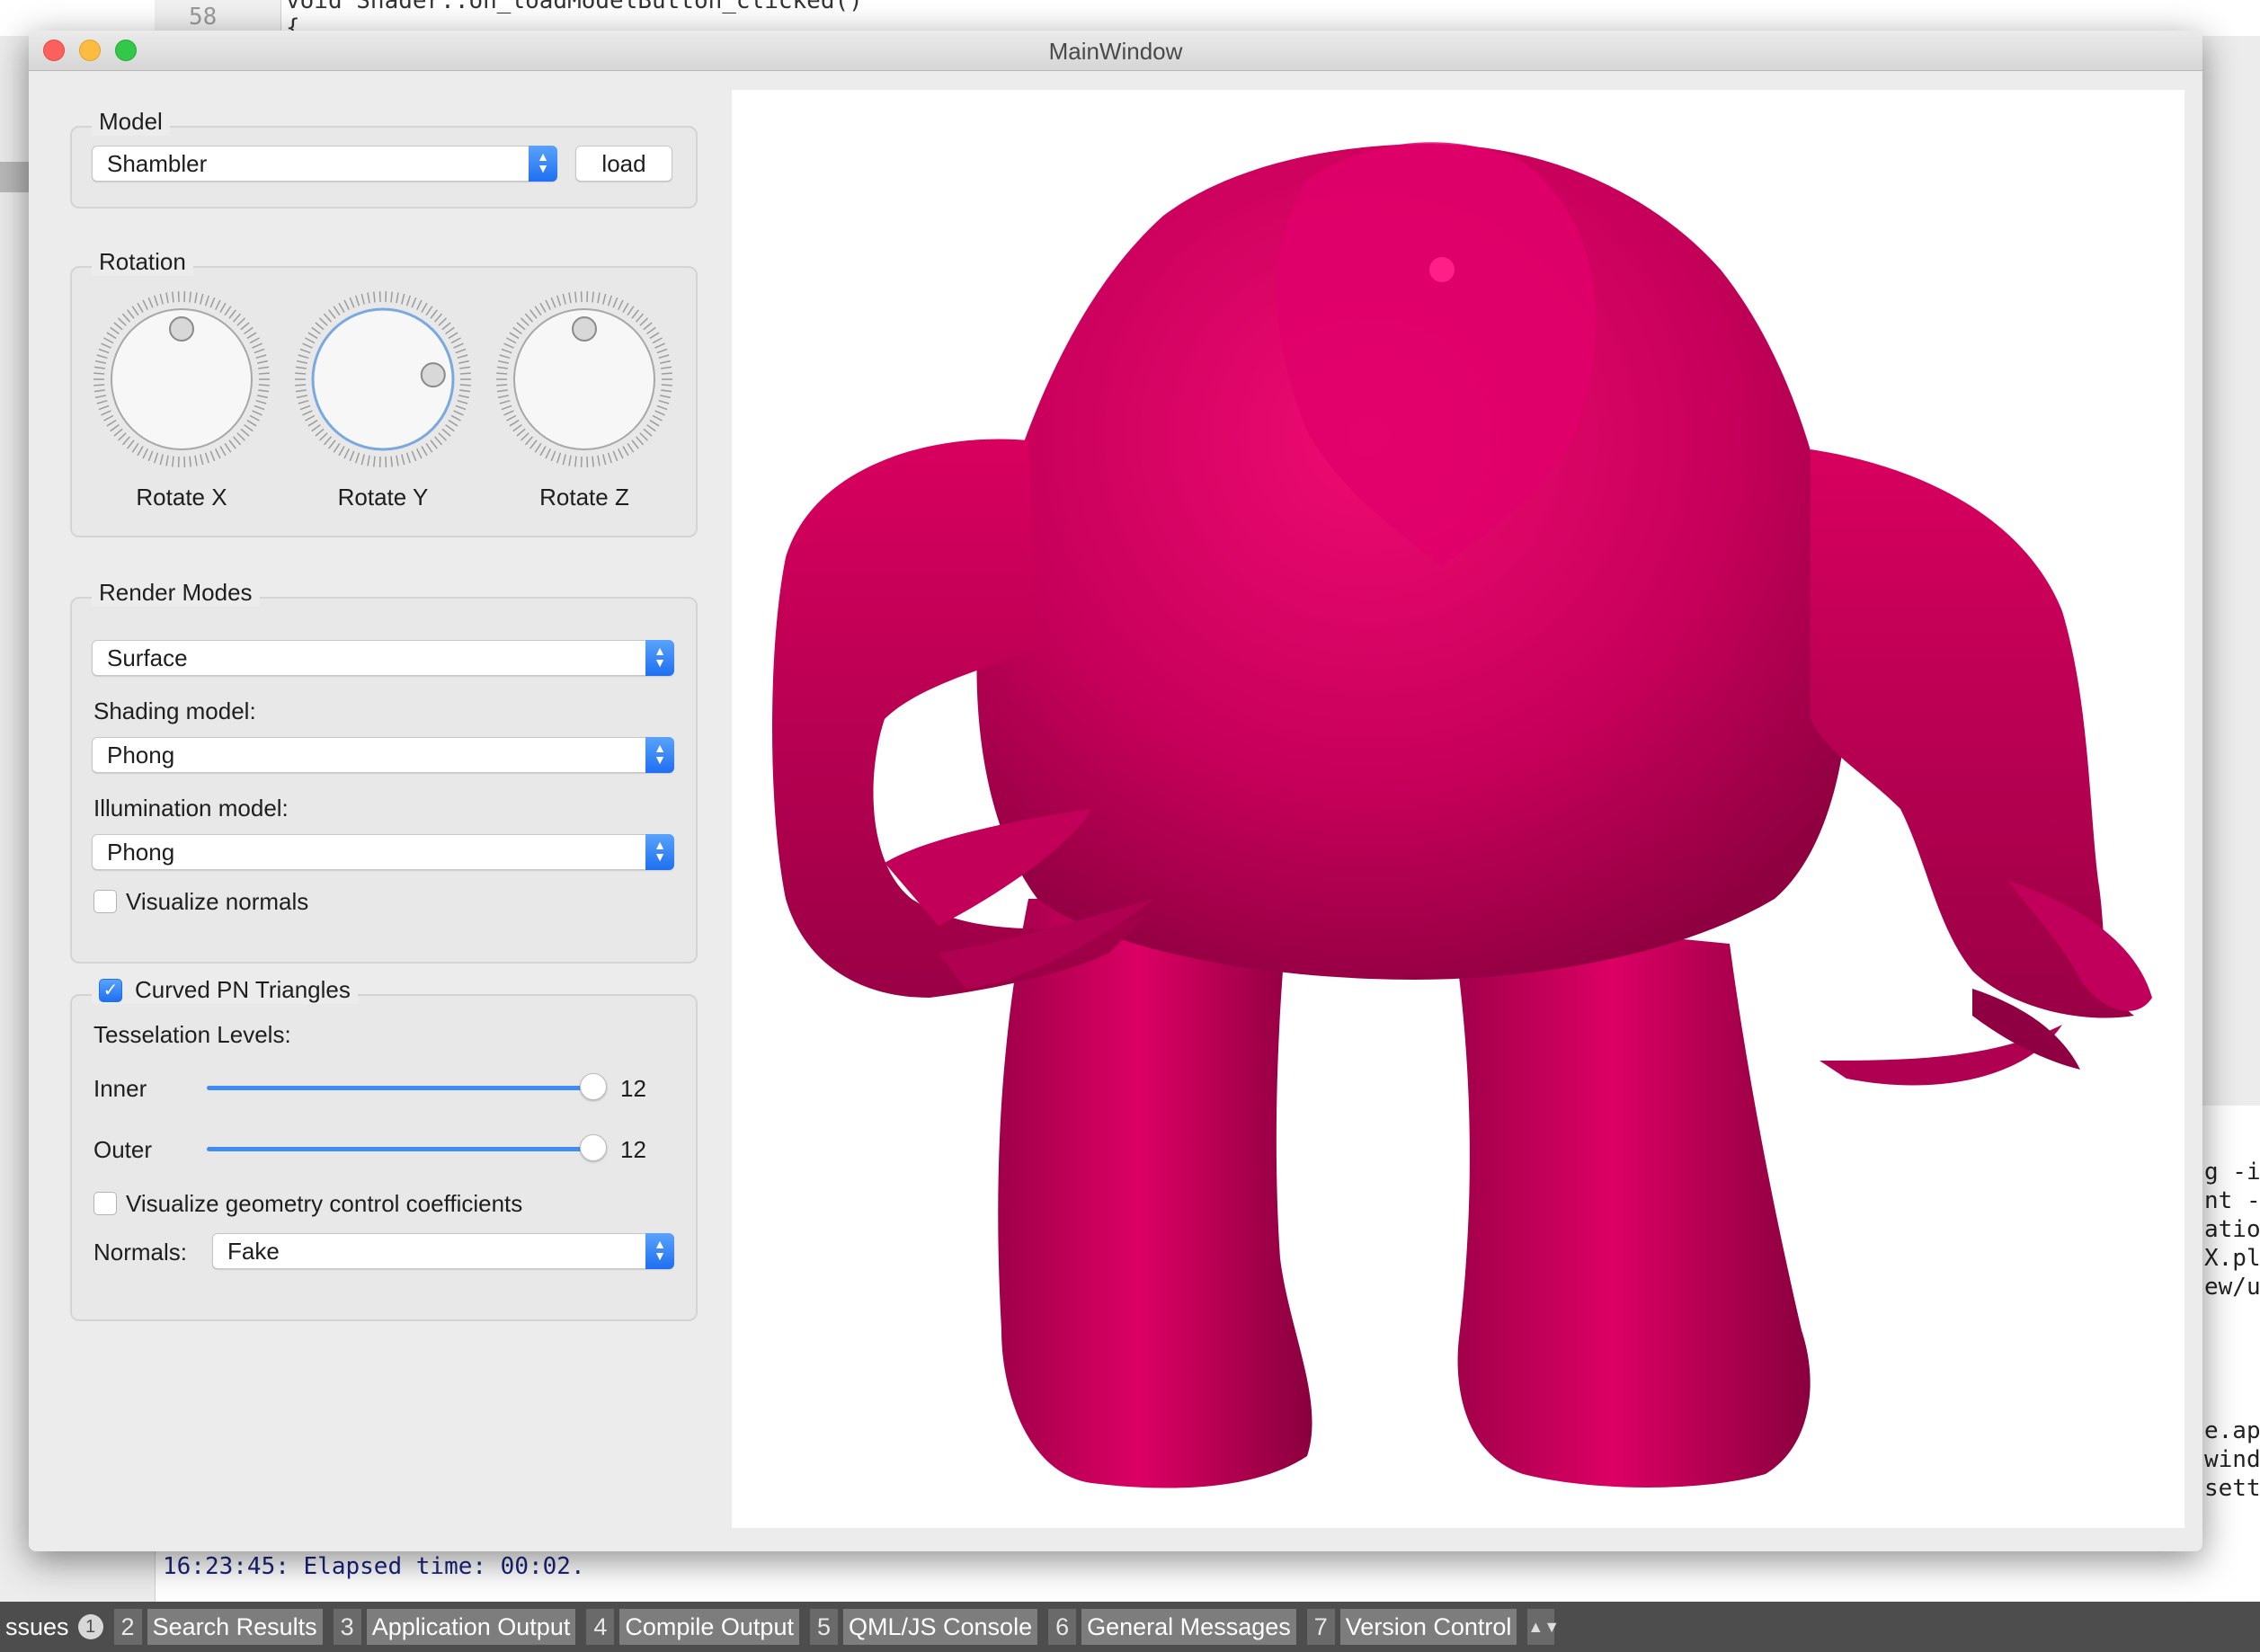 This screenshot has width=2260, height=1652. Describe the element at coordinates (243, 989) in the screenshot. I see `pn-triangles-label: Curved PN Triangles` at that location.